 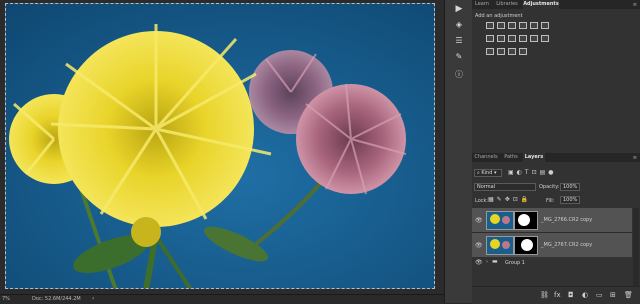 What do you see at coordinates (599, 295) in the screenshot?
I see `new-group-icon: ▭` at bounding box center [599, 295].